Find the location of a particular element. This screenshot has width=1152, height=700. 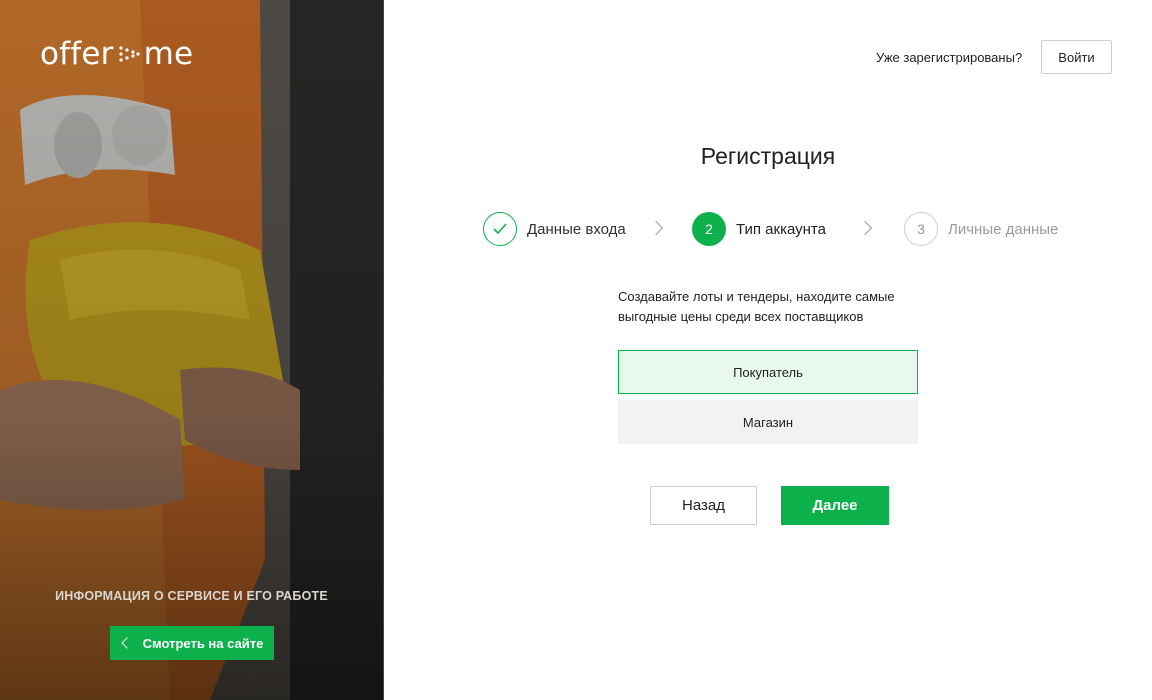

step-1-label: Данные входа is located at coordinates (576, 229).